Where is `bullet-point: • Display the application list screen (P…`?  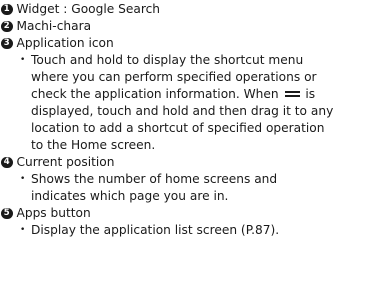
bullet-point: • Display the application list screen (P… is located at coordinates (192, 230).